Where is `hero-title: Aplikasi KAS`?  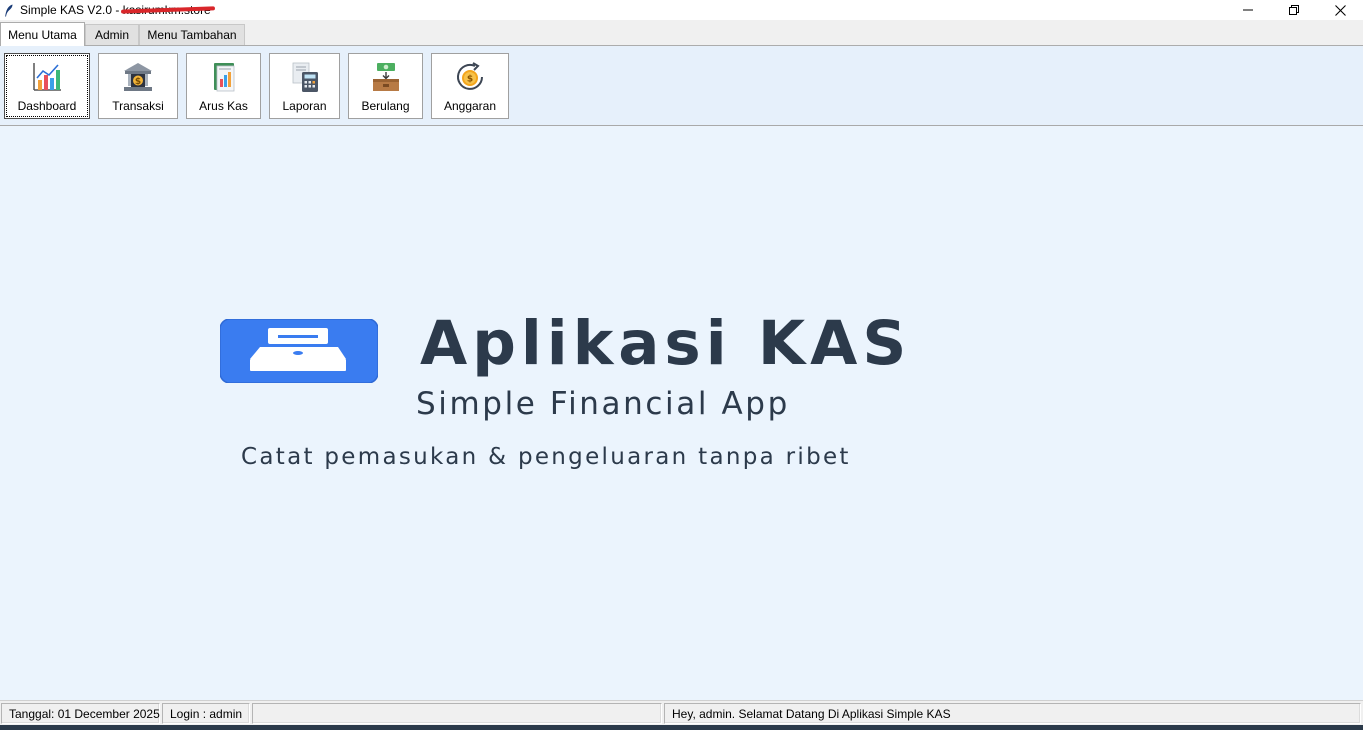
hero-title: Aplikasi KAS is located at coordinates (666, 343).